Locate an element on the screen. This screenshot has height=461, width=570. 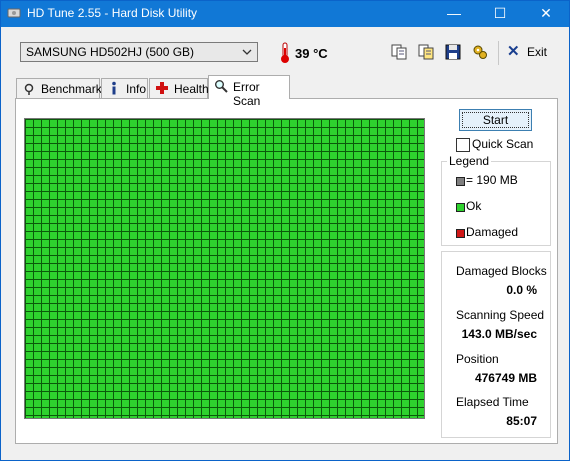
tab-error-scan: Error Scan is located at coordinates (249, 91).